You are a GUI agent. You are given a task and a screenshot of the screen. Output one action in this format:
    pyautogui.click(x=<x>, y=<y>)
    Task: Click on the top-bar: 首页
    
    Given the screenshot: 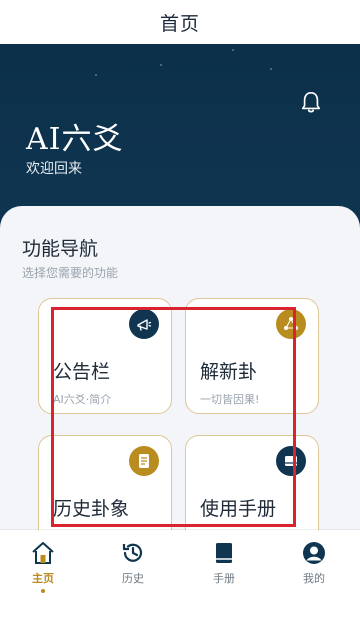 What is the action you would take?
    pyautogui.click(x=180, y=22)
    